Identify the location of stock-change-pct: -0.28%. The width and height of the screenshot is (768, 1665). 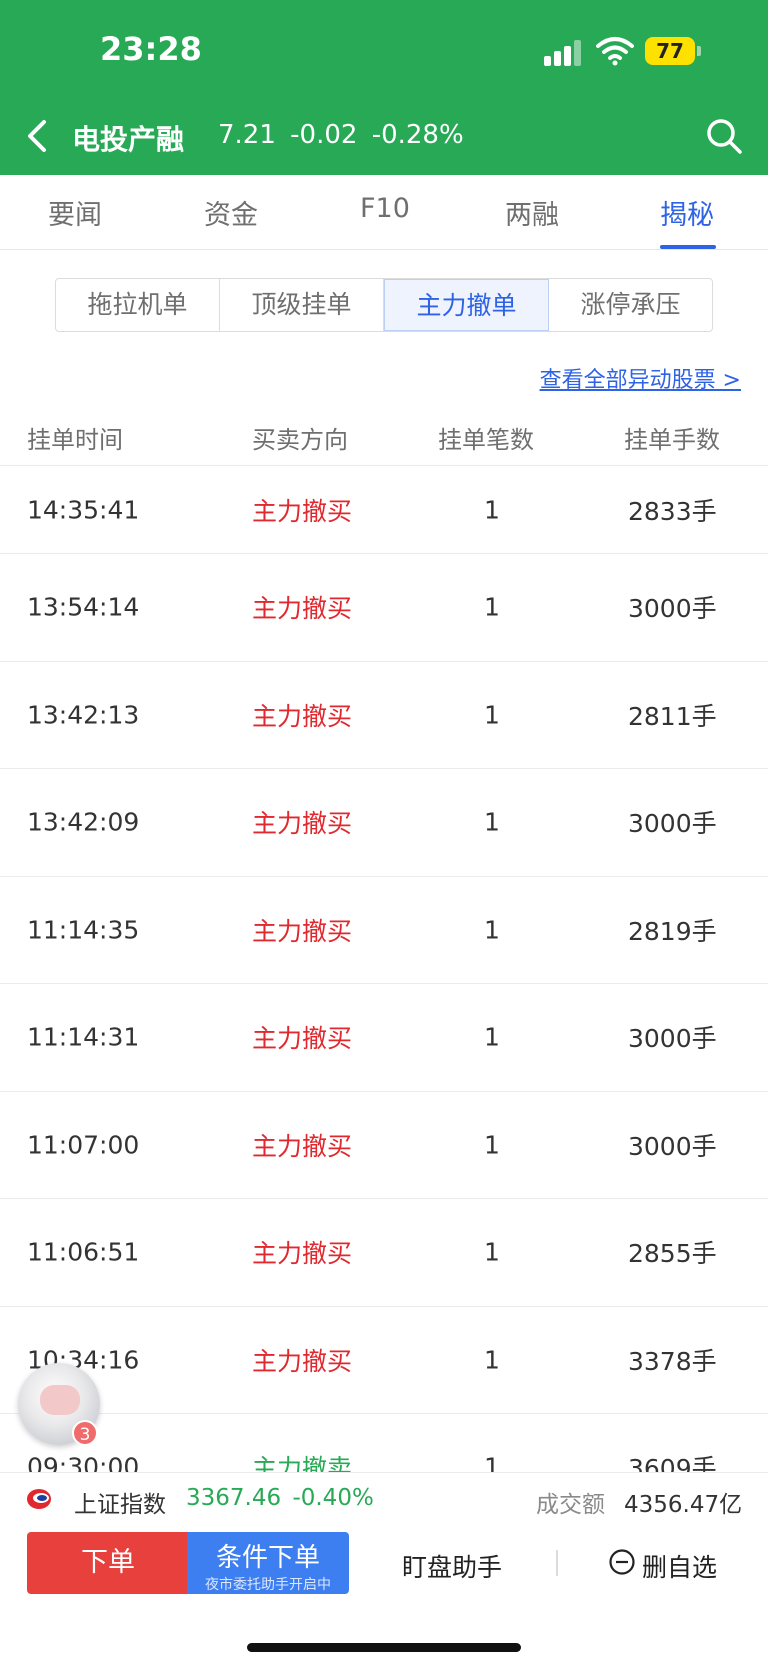
(417, 135).